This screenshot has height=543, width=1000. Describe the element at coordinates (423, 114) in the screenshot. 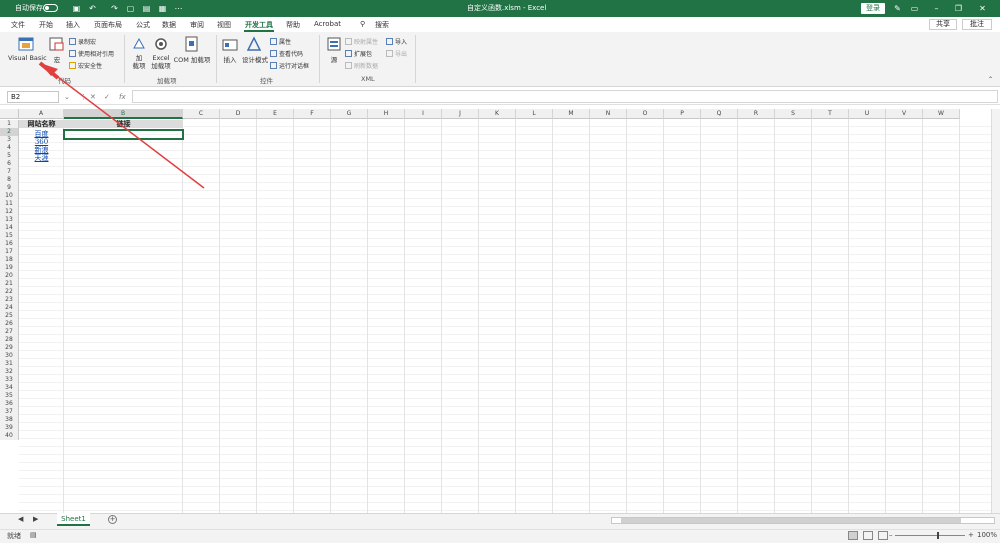

I see `column-header: I` at that location.